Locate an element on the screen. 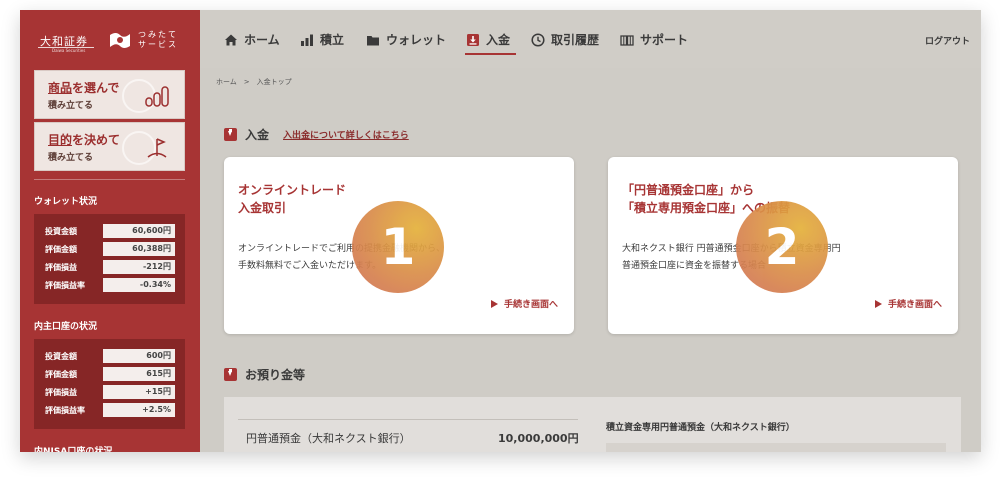 This screenshot has width=1002, height=482. yen-savings-label: 円普通預金（大和ネクスト銀行） is located at coordinates (328, 438).